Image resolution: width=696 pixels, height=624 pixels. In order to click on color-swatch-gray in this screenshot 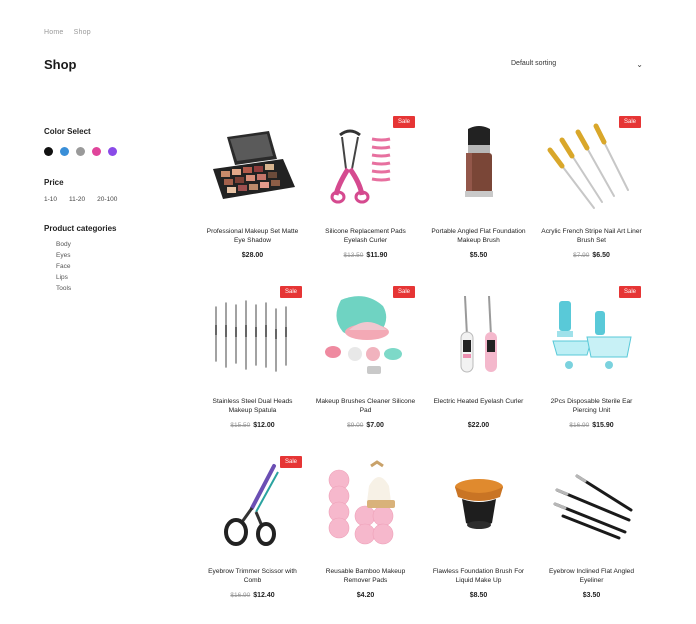, I will do `click(80, 151)`.